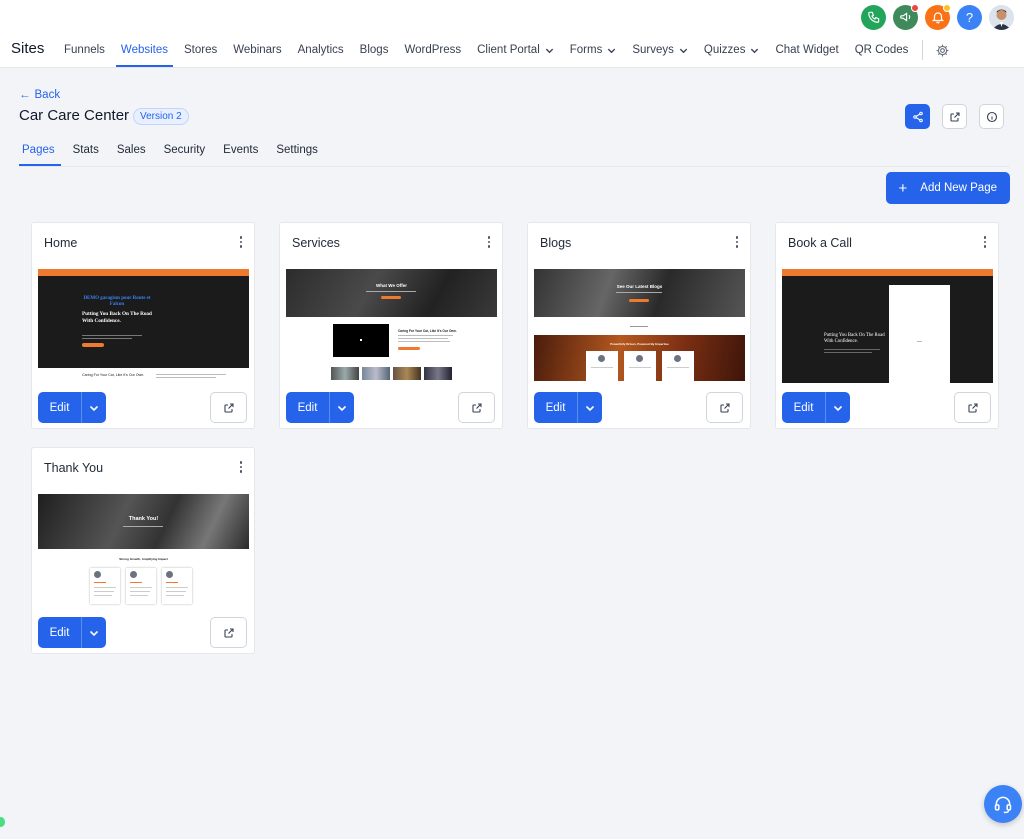  Describe the element at coordinates (28, 48) in the screenshot. I see `app-title: Sites` at that location.